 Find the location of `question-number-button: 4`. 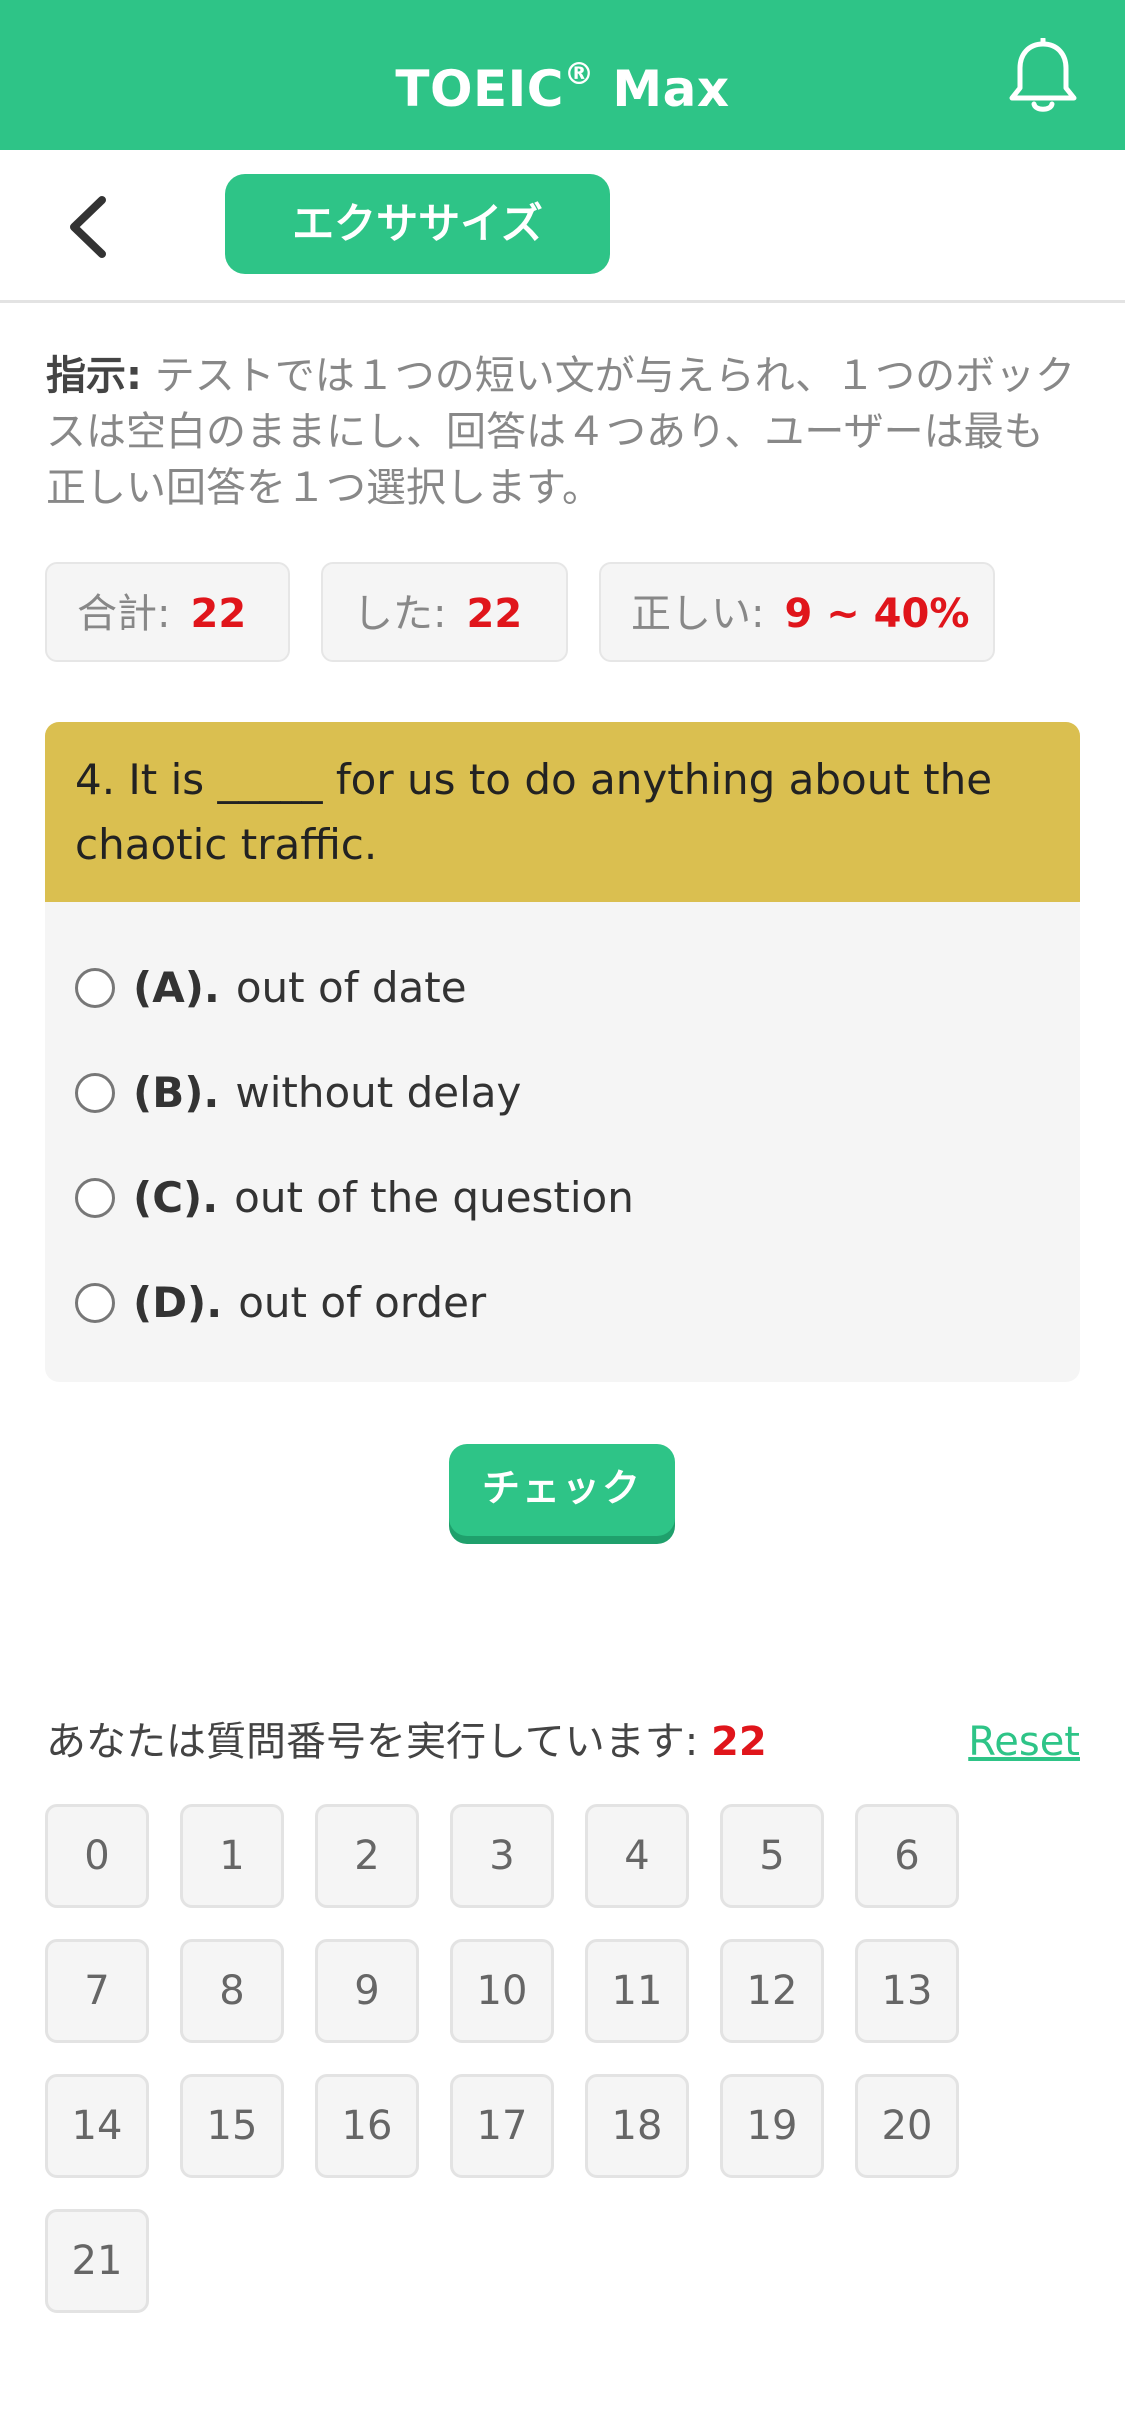

question-number-button: 4 is located at coordinates (637, 1856).